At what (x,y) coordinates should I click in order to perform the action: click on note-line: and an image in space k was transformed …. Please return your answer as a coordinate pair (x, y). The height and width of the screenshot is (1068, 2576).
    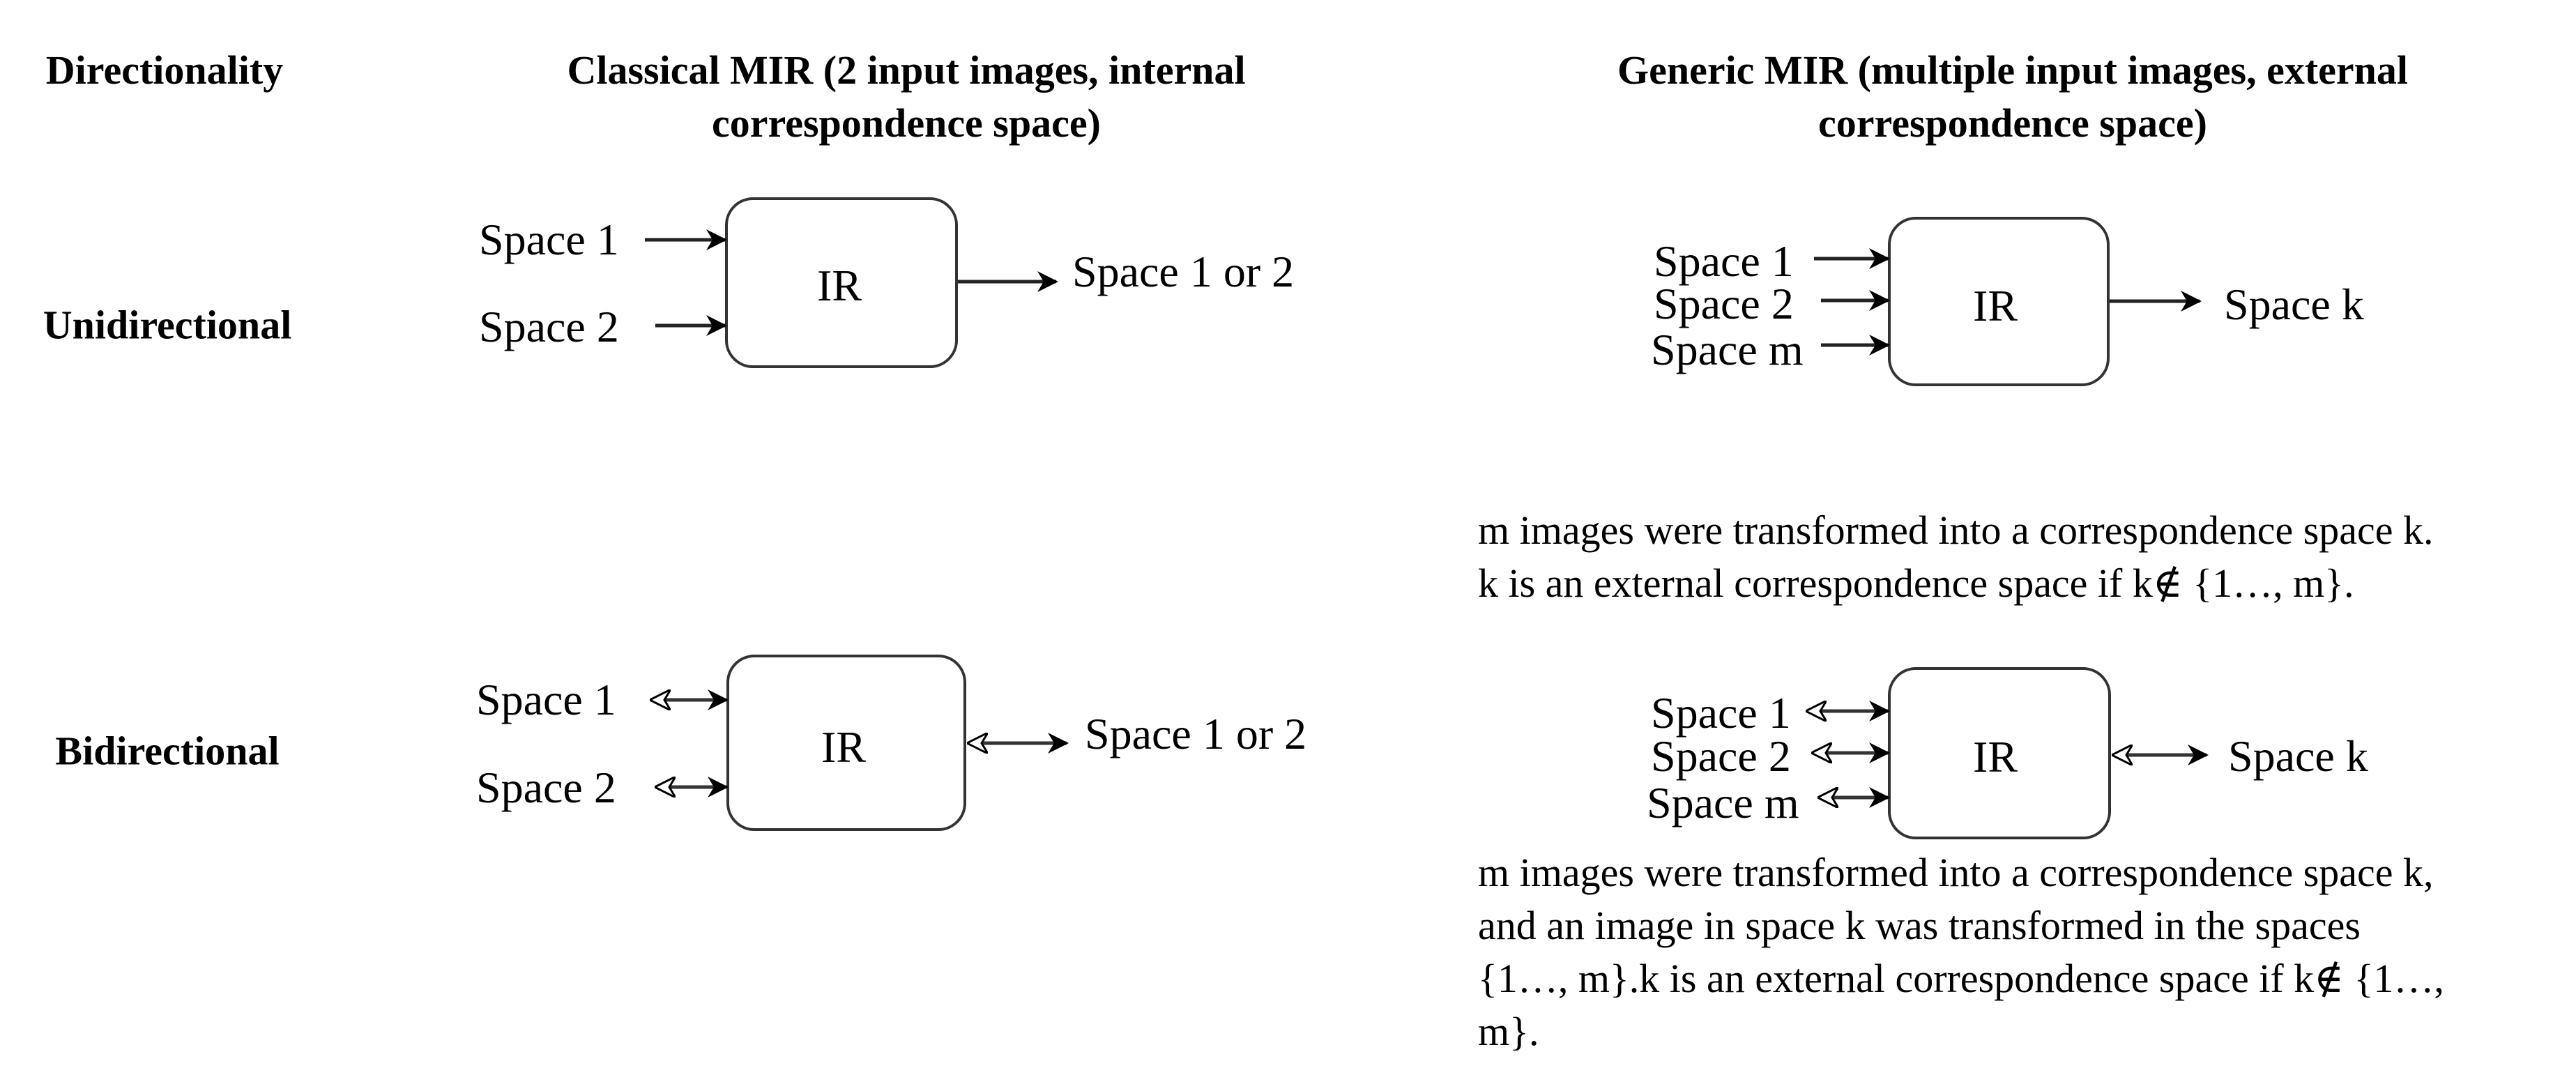
    Looking at the image, I should click on (1919, 925).